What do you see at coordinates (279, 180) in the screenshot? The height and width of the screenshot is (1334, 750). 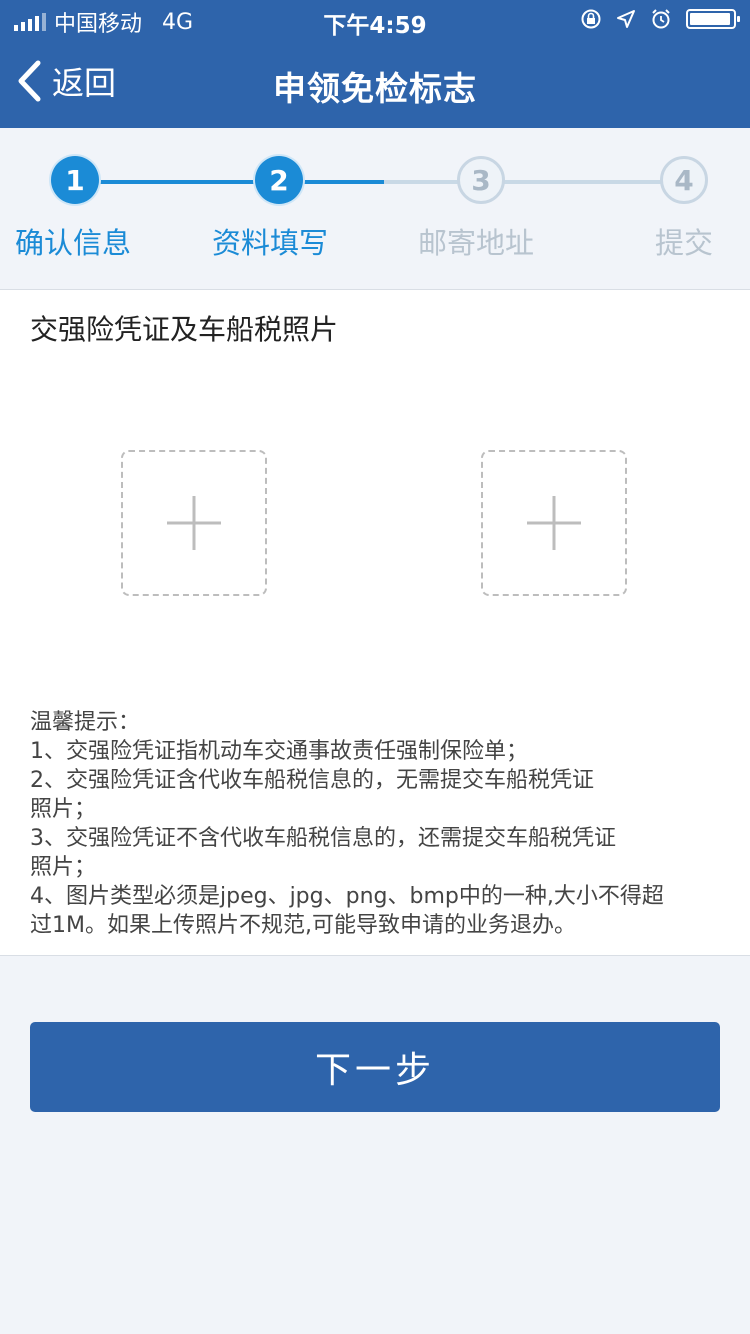 I see `step-2-circle: 2` at bounding box center [279, 180].